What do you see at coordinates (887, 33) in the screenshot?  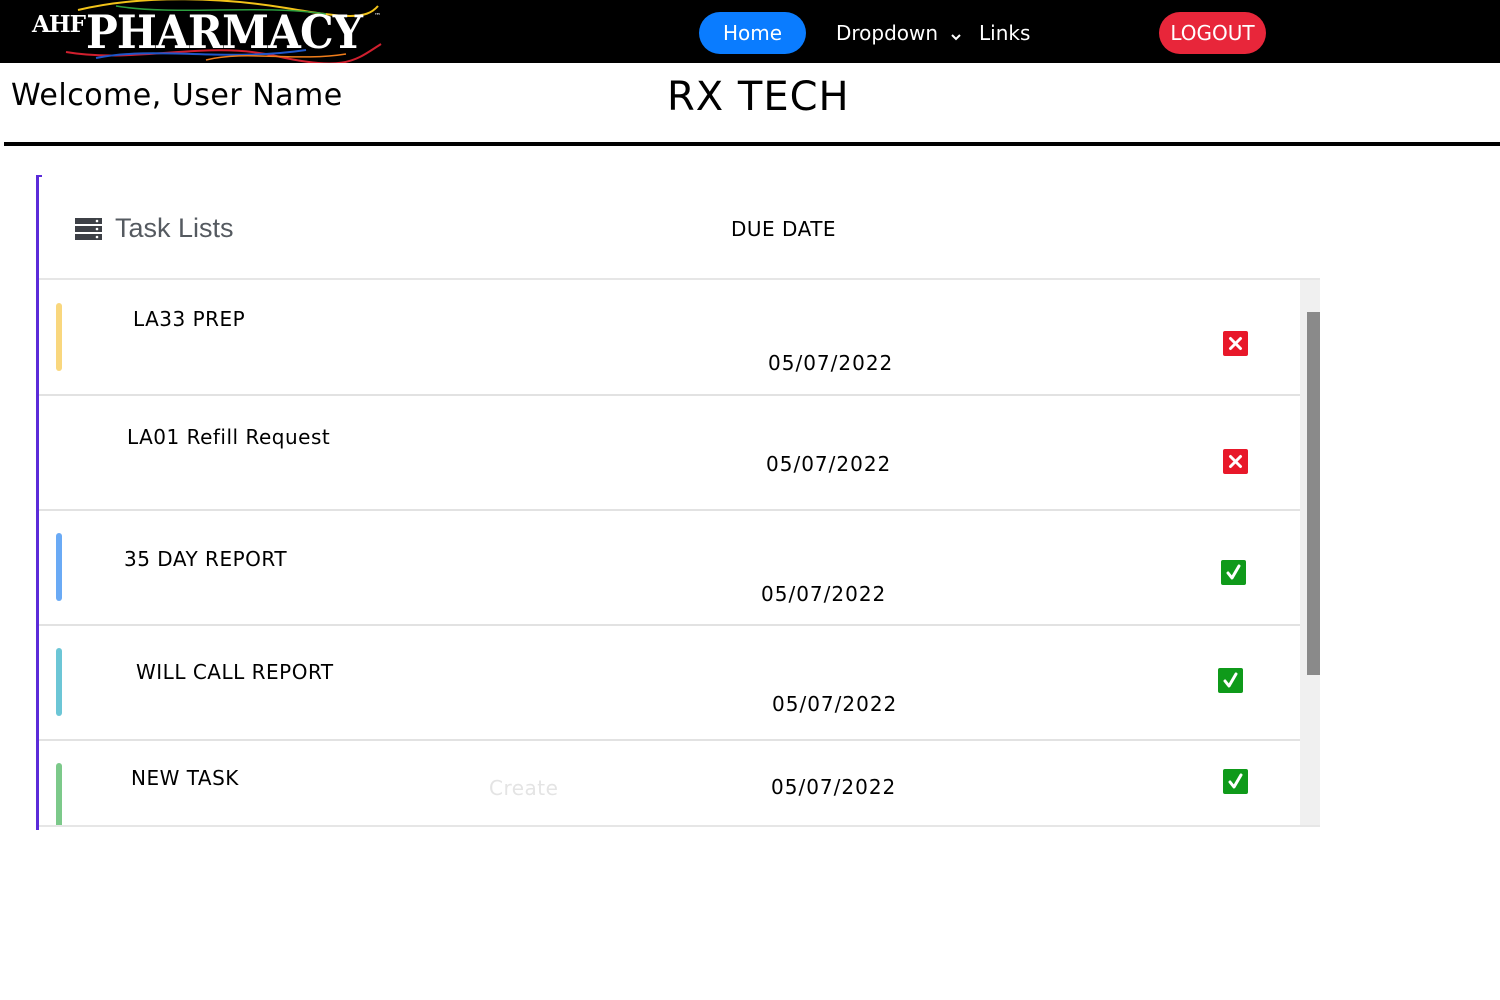 I see `nav-dropdown-label: Dropdown` at bounding box center [887, 33].